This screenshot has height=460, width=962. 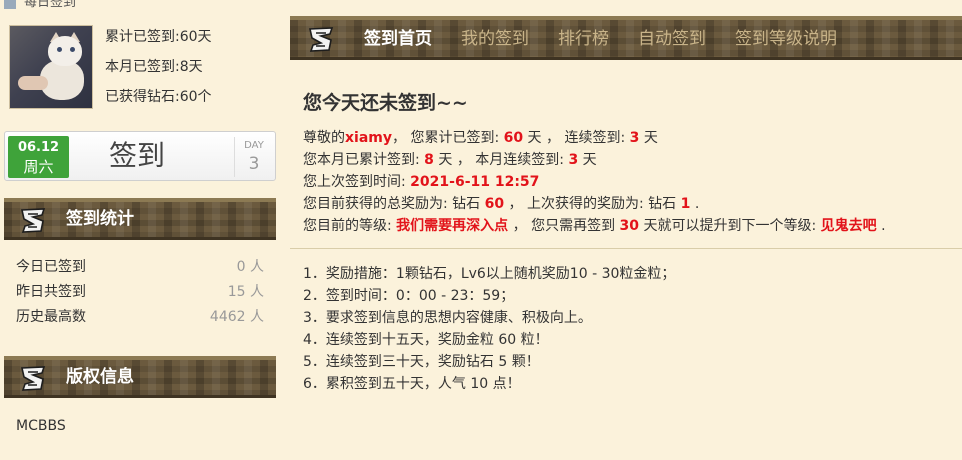 What do you see at coordinates (583, 38) in the screenshot?
I see `tab-ranking: 排行榜` at bounding box center [583, 38].